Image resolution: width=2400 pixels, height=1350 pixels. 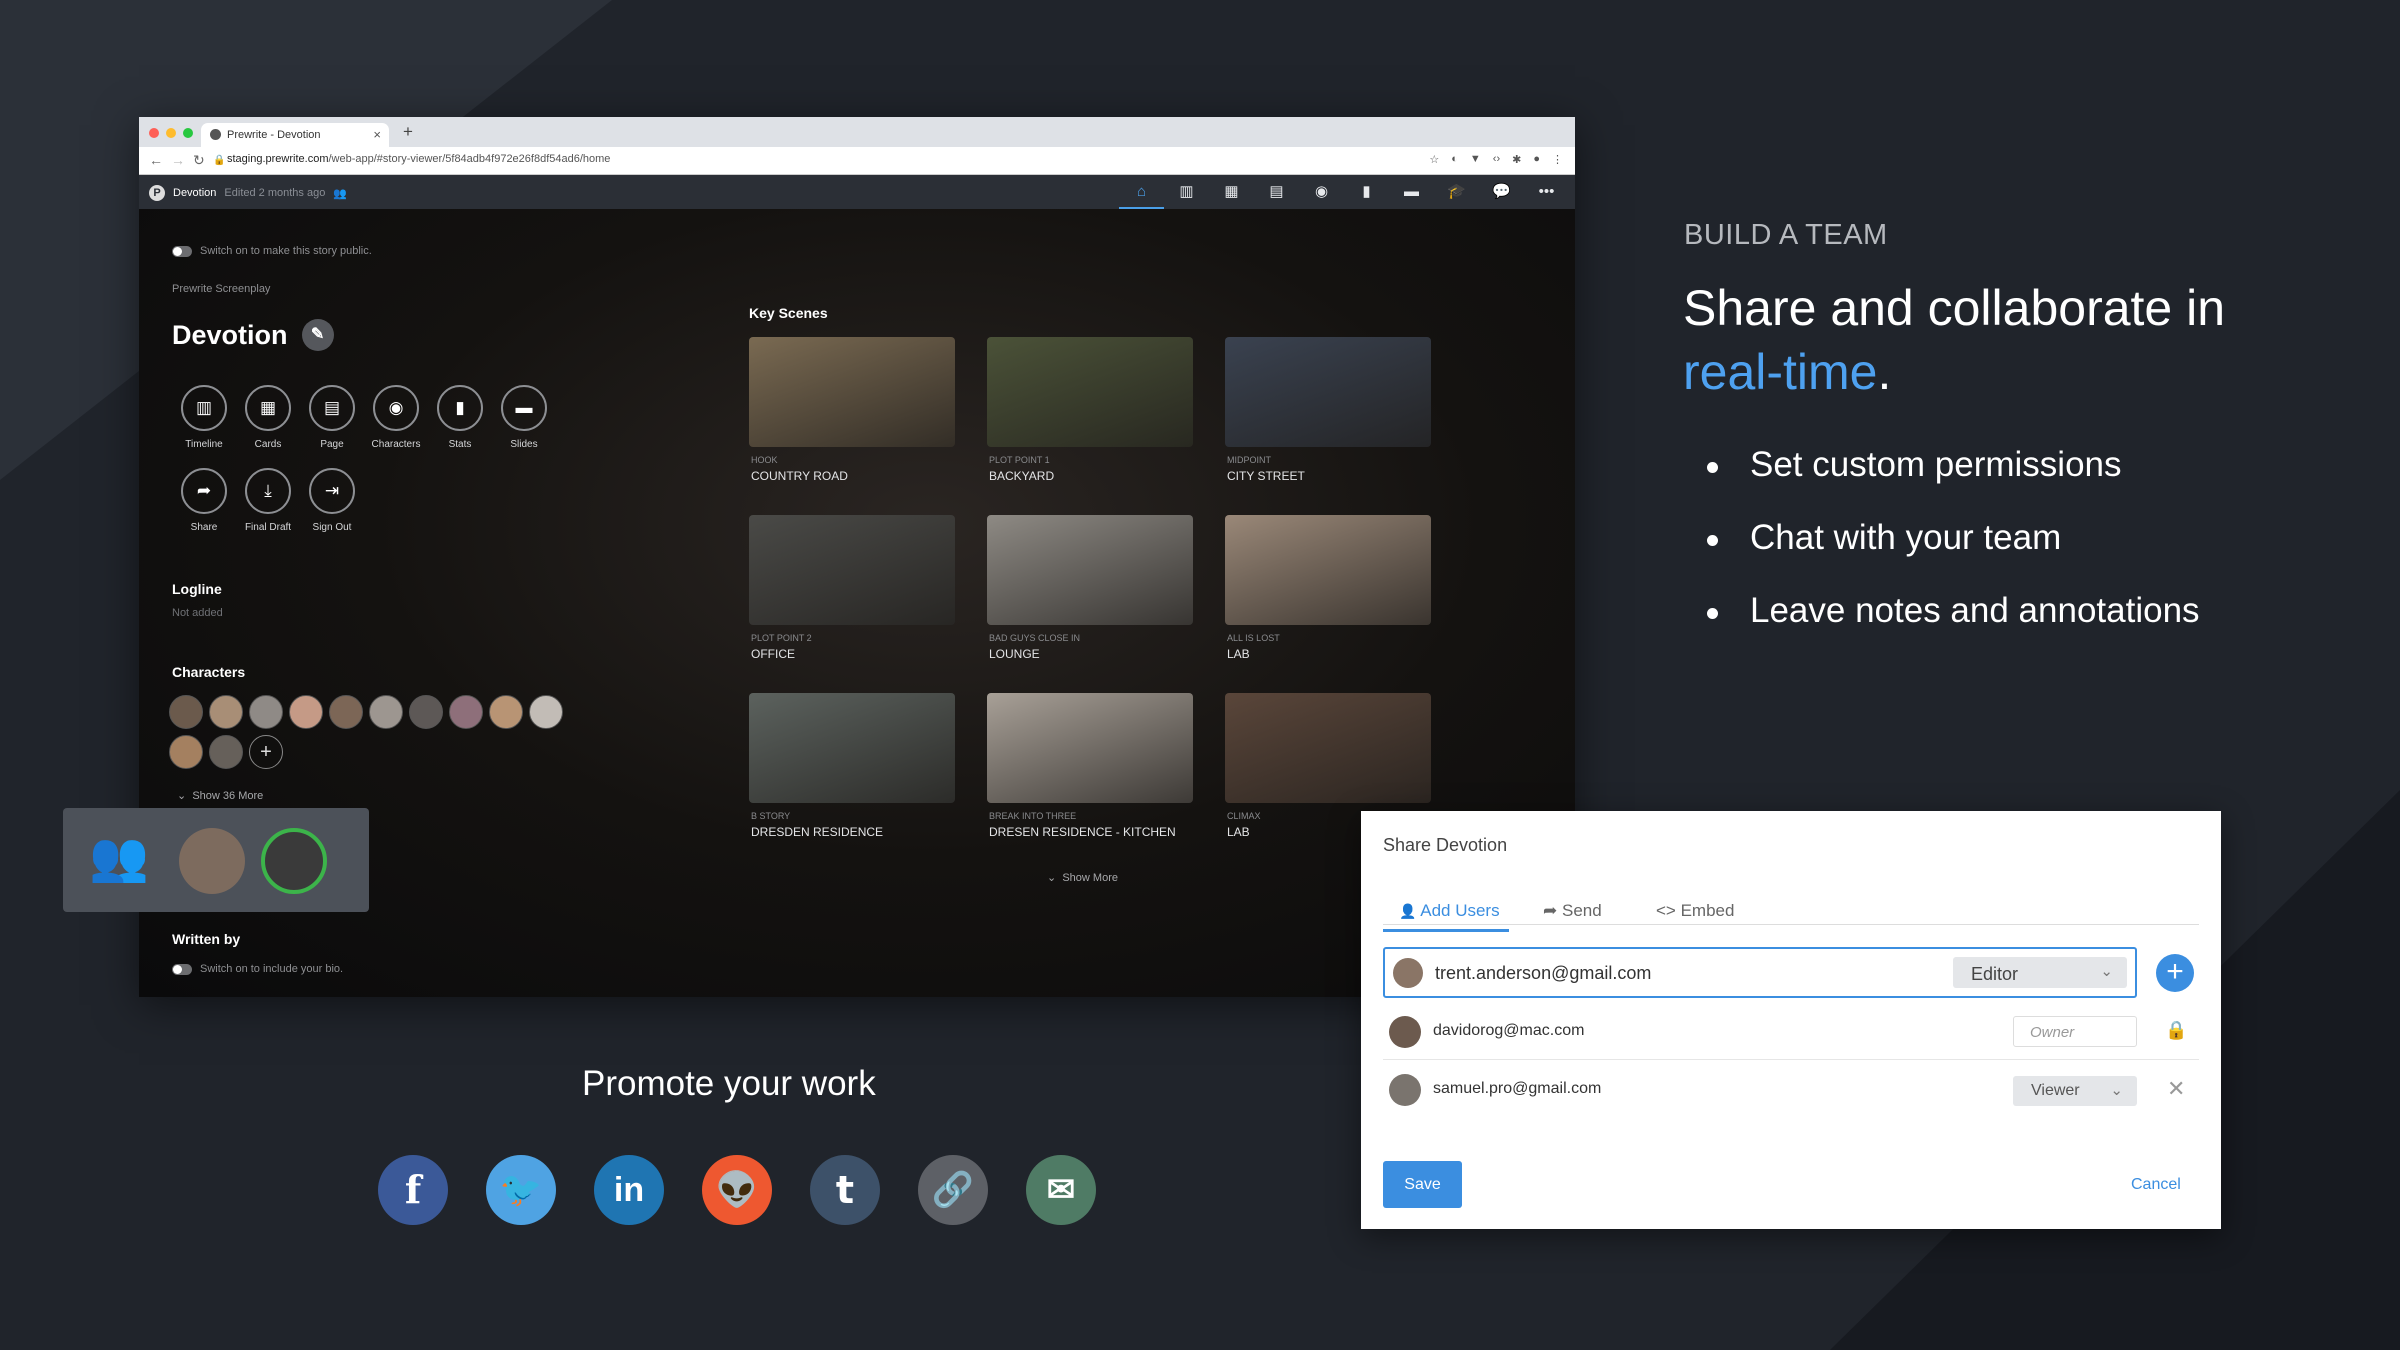 I want to click on tab-add-users: 👤 Add Users, so click(x=1446, y=916).